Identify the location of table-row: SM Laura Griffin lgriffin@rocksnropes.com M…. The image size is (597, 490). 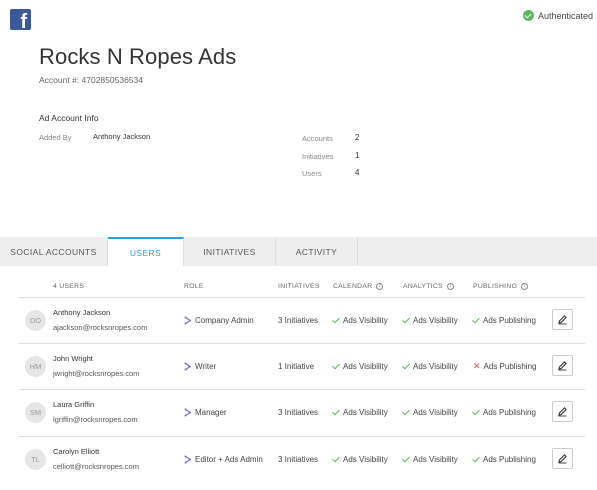
(298, 413).